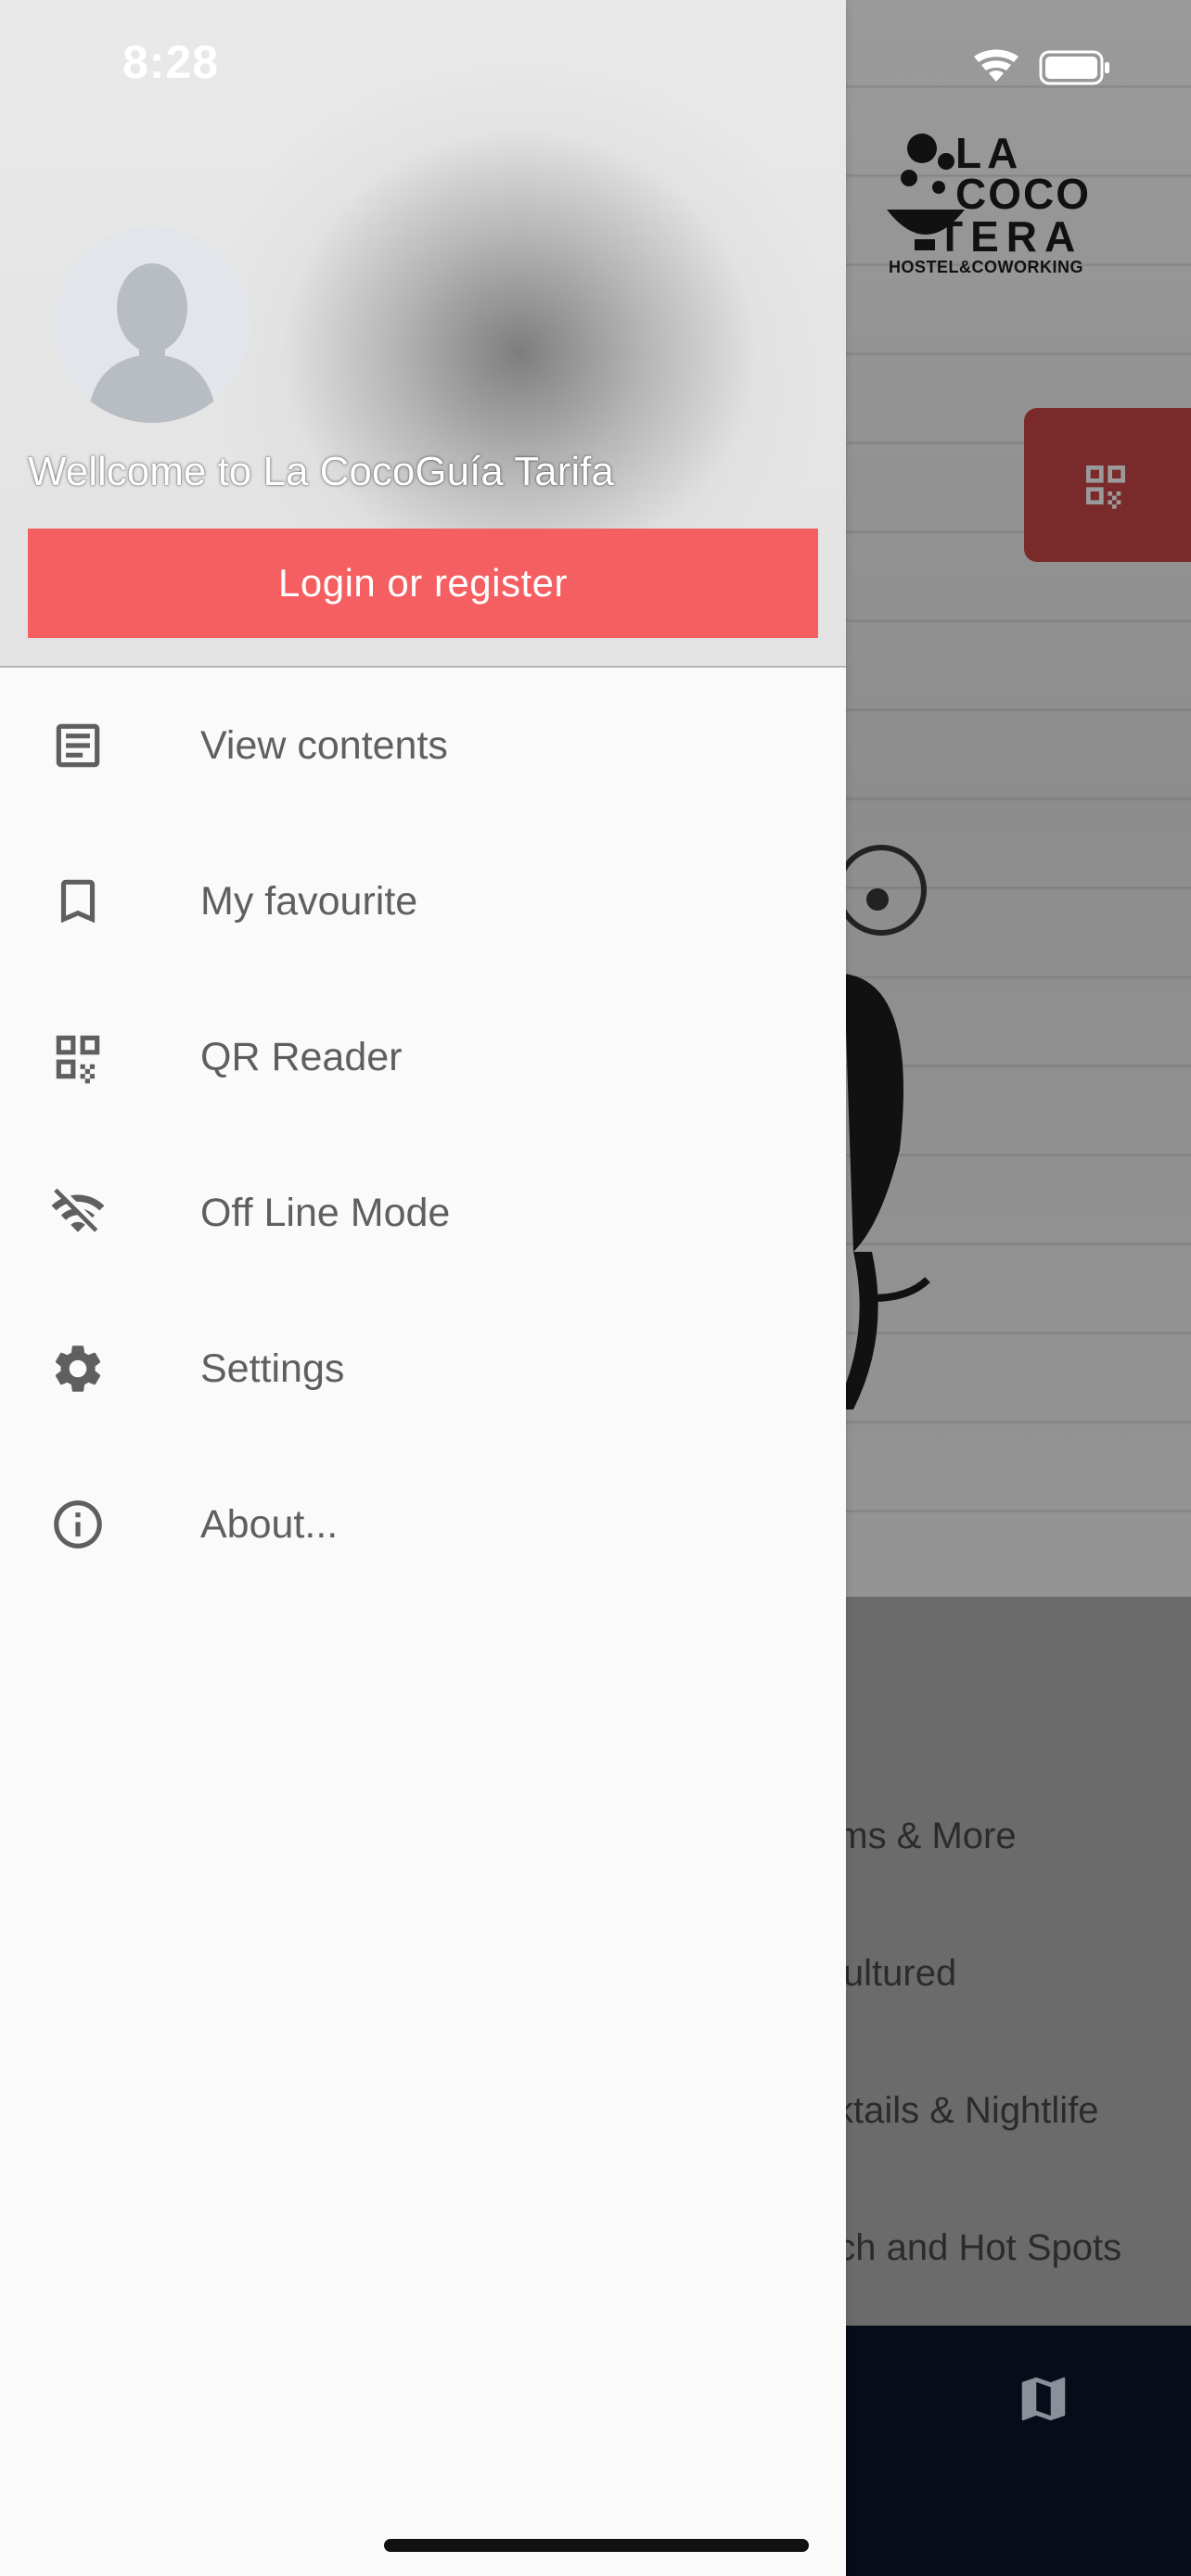  What do you see at coordinates (152, 343) in the screenshot?
I see `person-placeholder-icon` at bounding box center [152, 343].